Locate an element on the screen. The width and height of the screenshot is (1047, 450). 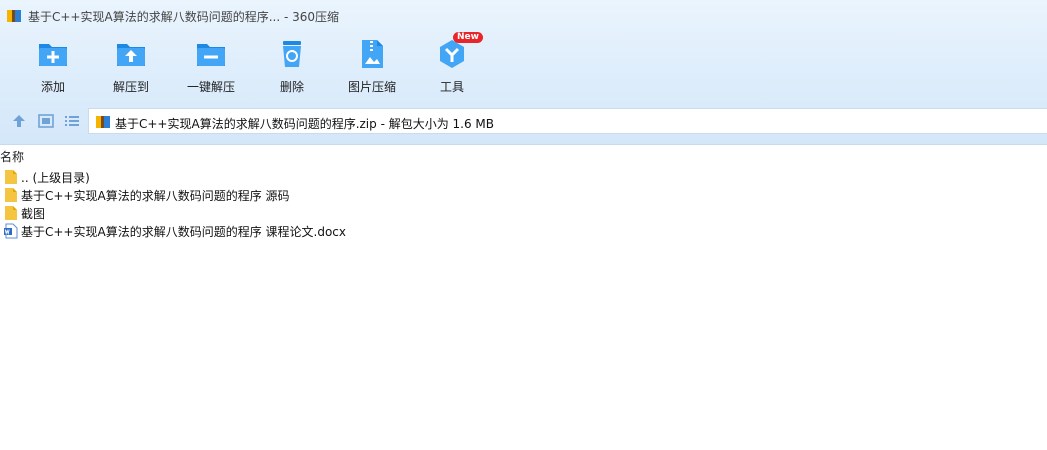
zip-archive-icon is located at coordinates (103, 122).